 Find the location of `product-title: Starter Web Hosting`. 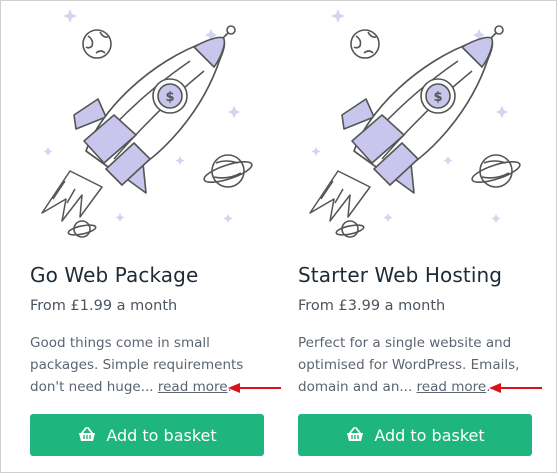

product-title: Starter Web Hosting is located at coordinates (400, 275).